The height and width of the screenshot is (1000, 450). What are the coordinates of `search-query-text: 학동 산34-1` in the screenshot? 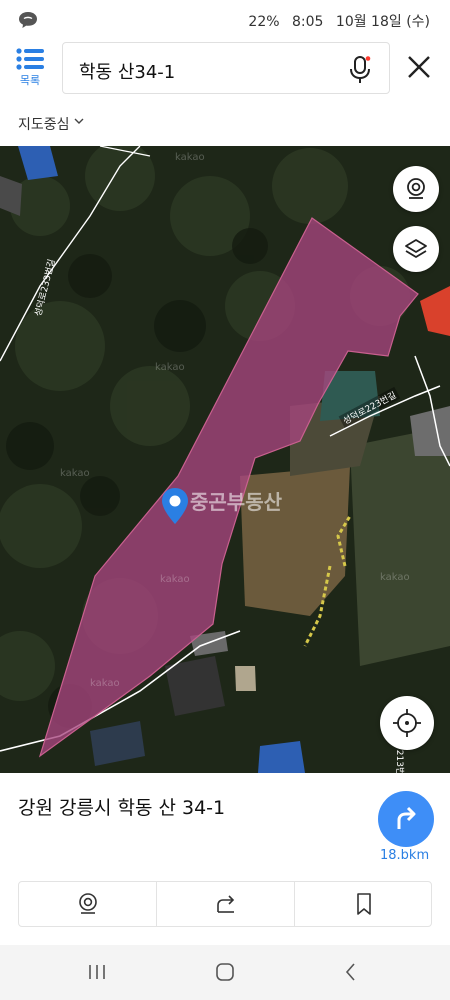 It's located at (127, 72).